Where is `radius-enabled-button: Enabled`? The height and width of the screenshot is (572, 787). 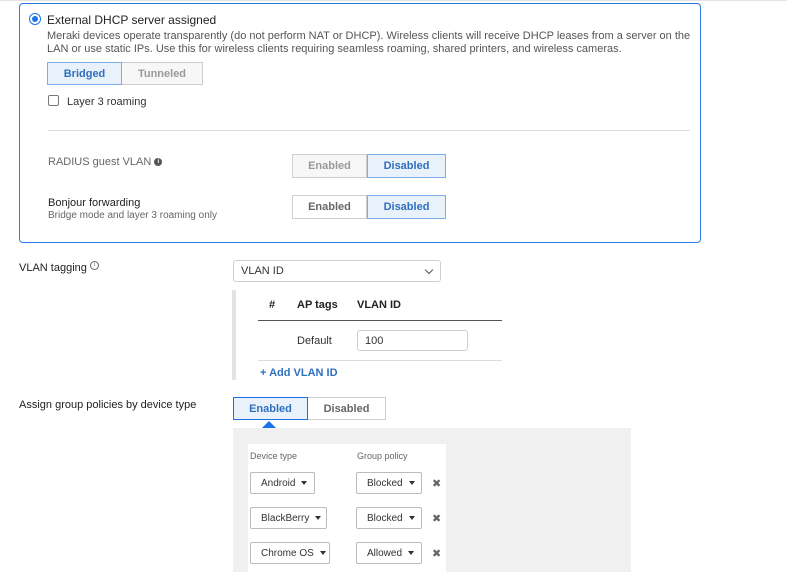 radius-enabled-button: Enabled is located at coordinates (329, 166).